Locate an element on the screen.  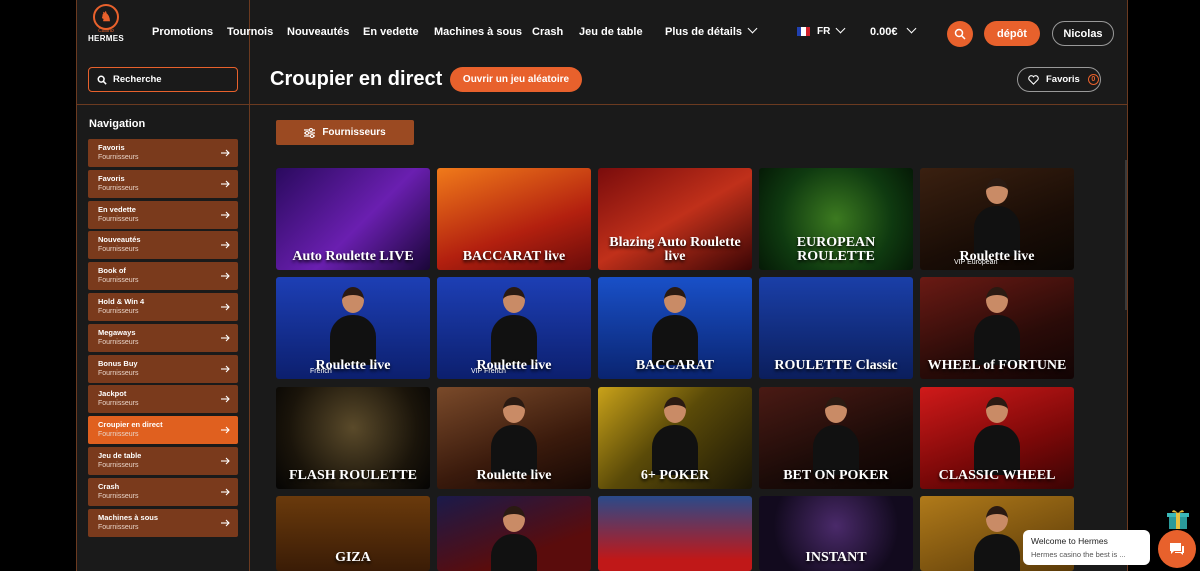
game-tile: ROULETTE Classic is located at coordinates (836, 328).